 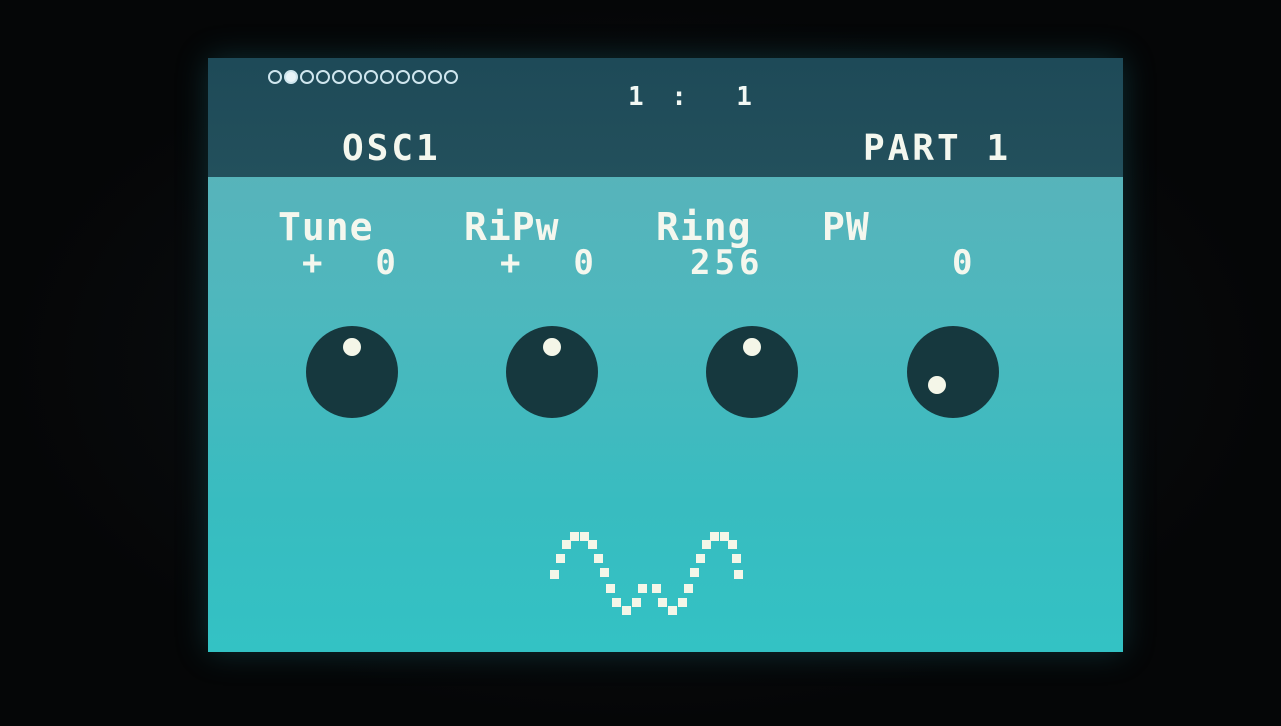 What do you see at coordinates (899, 244) in the screenshot?
I see `param-pw: PW 0` at bounding box center [899, 244].